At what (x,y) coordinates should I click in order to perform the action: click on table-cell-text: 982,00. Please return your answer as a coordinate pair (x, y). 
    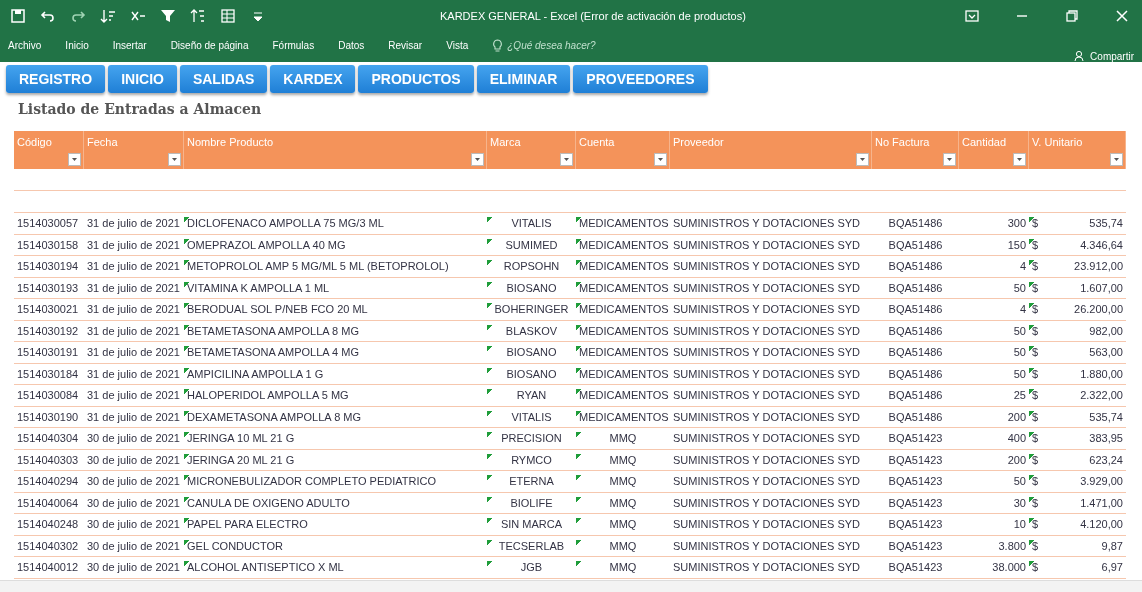
    Looking at the image, I should click on (1106, 330).